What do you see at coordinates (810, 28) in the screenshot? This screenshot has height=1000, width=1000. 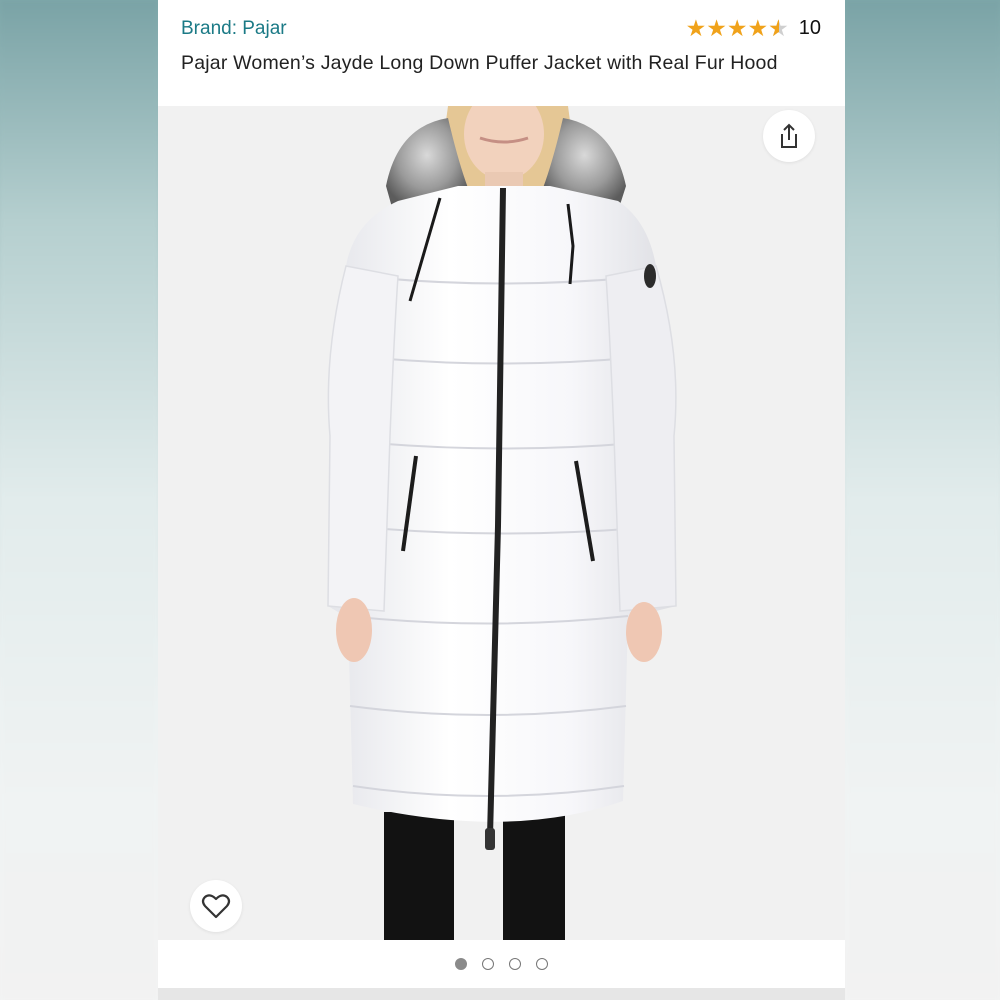 I see `review-count: 10` at bounding box center [810, 28].